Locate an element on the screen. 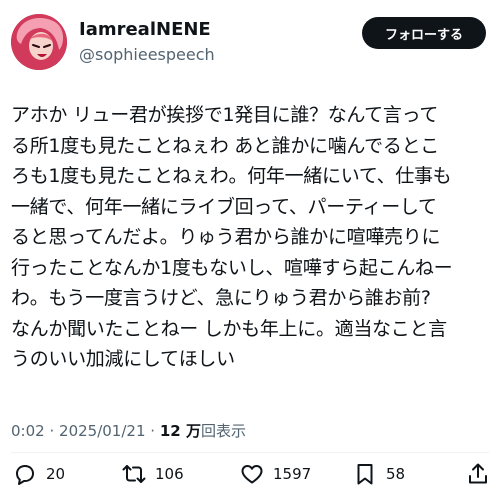 The height and width of the screenshot is (497, 500). like-button: 1597 is located at coordinates (275, 474).